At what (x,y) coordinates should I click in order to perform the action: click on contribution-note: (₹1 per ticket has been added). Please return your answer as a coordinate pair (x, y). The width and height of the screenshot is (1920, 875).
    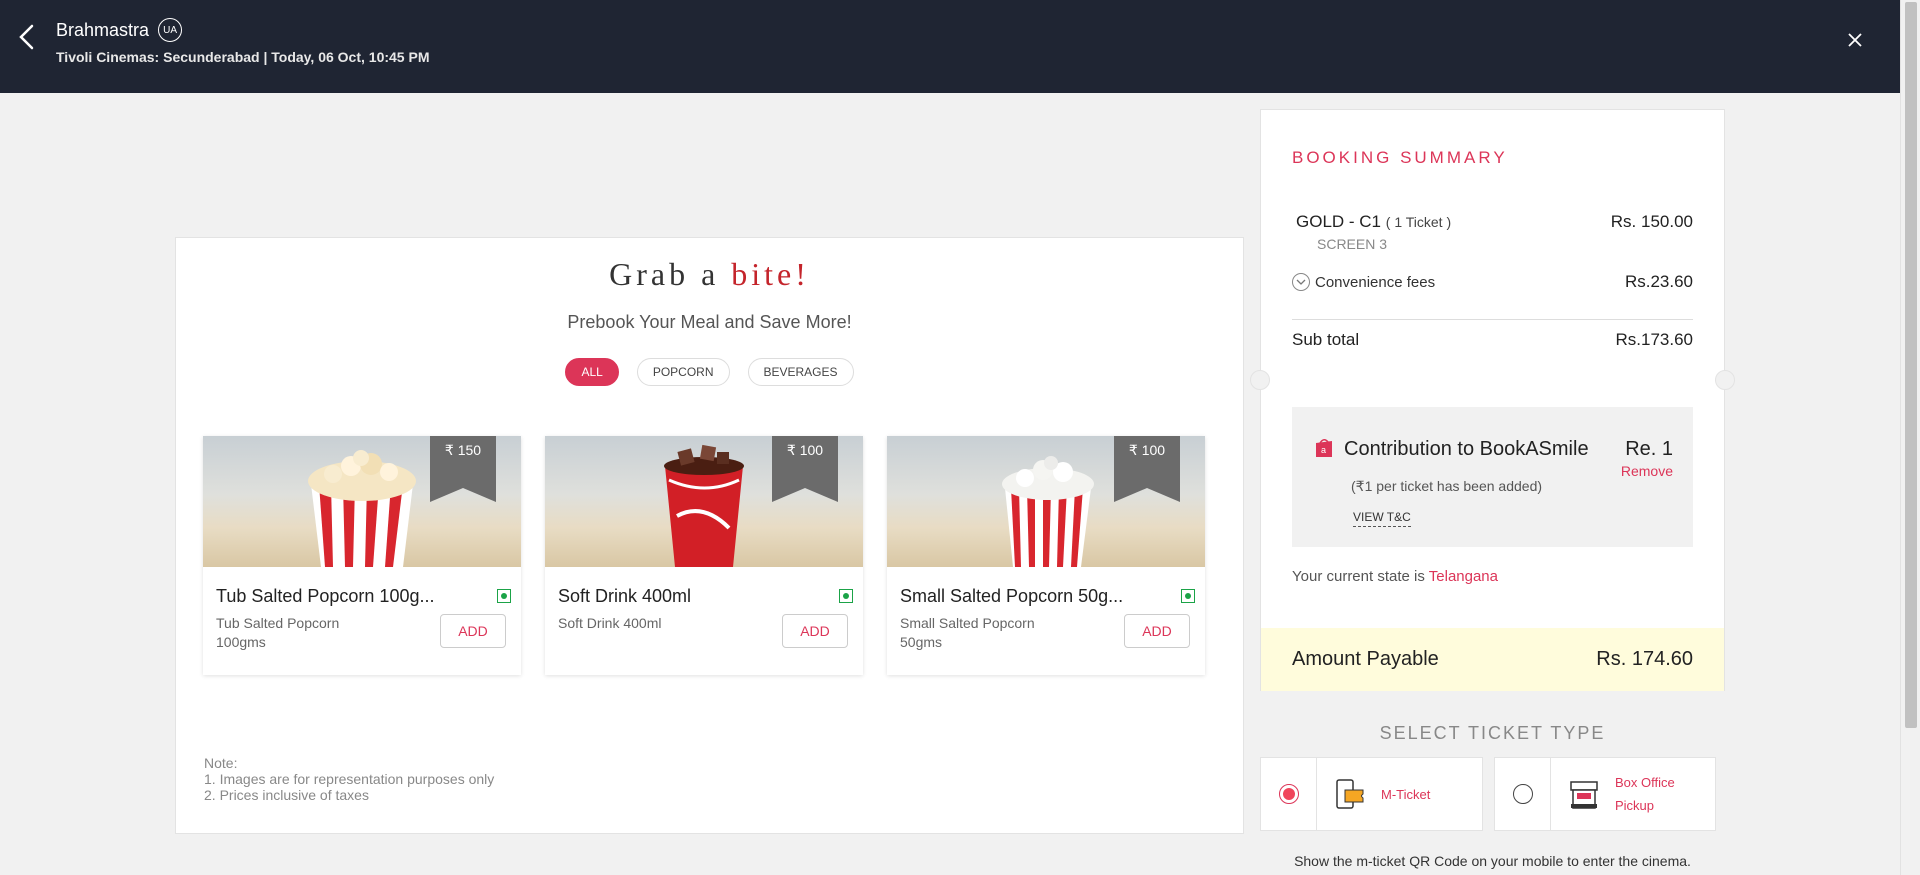
    Looking at the image, I should click on (1447, 486).